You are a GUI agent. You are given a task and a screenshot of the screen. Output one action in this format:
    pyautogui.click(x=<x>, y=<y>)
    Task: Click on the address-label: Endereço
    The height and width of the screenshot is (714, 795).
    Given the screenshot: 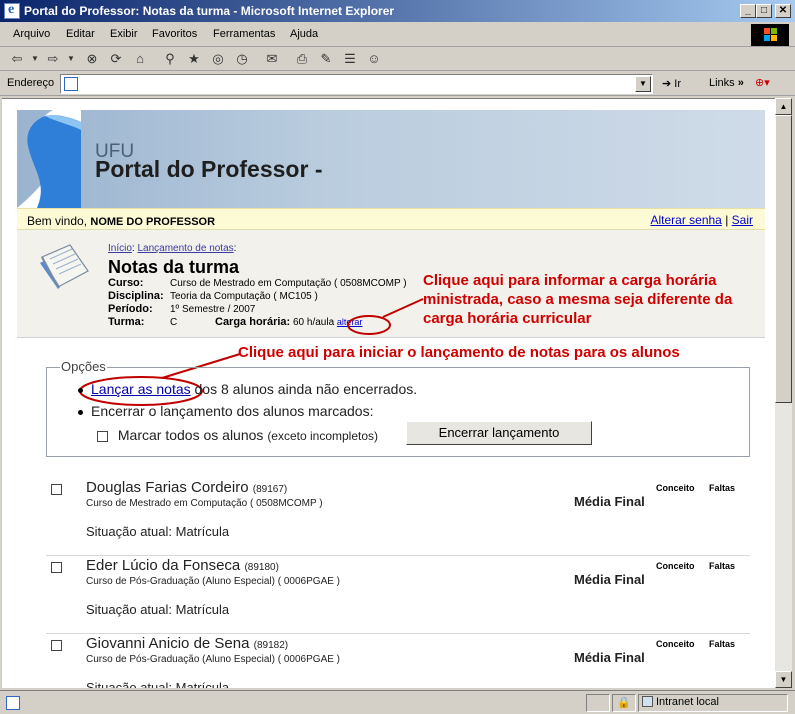 What is the action you would take?
    pyautogui.click(x=31, y=83)
    